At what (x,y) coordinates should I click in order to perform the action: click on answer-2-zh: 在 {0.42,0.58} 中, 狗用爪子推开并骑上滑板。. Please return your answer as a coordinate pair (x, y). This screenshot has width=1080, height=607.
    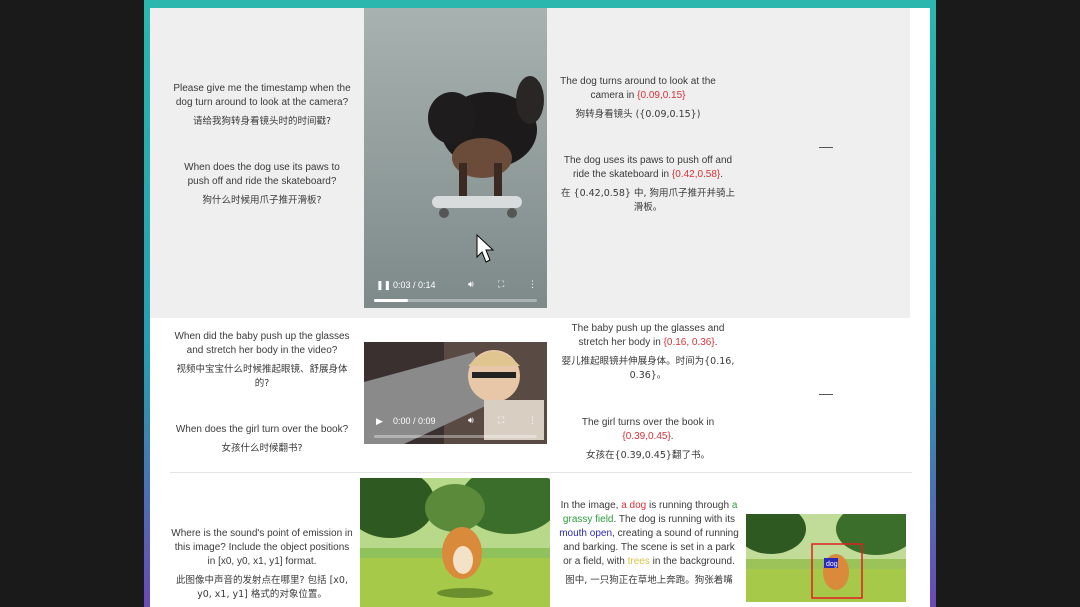
    Looking at the image, I should click on (648, 200).